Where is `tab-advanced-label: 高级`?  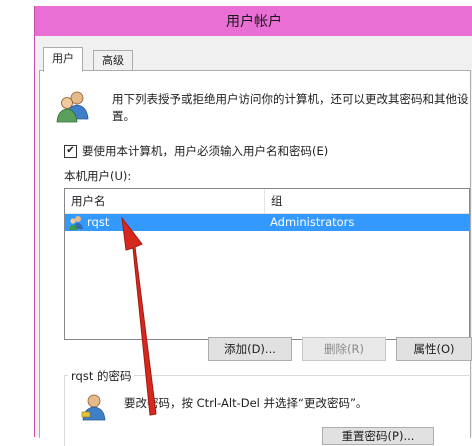 tab-advanced-label: 高级 is located at coordinates (113, 60).